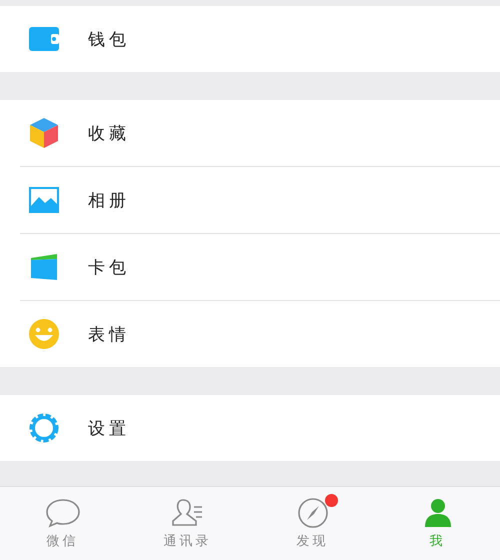  I want to click on menu-row: 钱包, so click(250, 39).